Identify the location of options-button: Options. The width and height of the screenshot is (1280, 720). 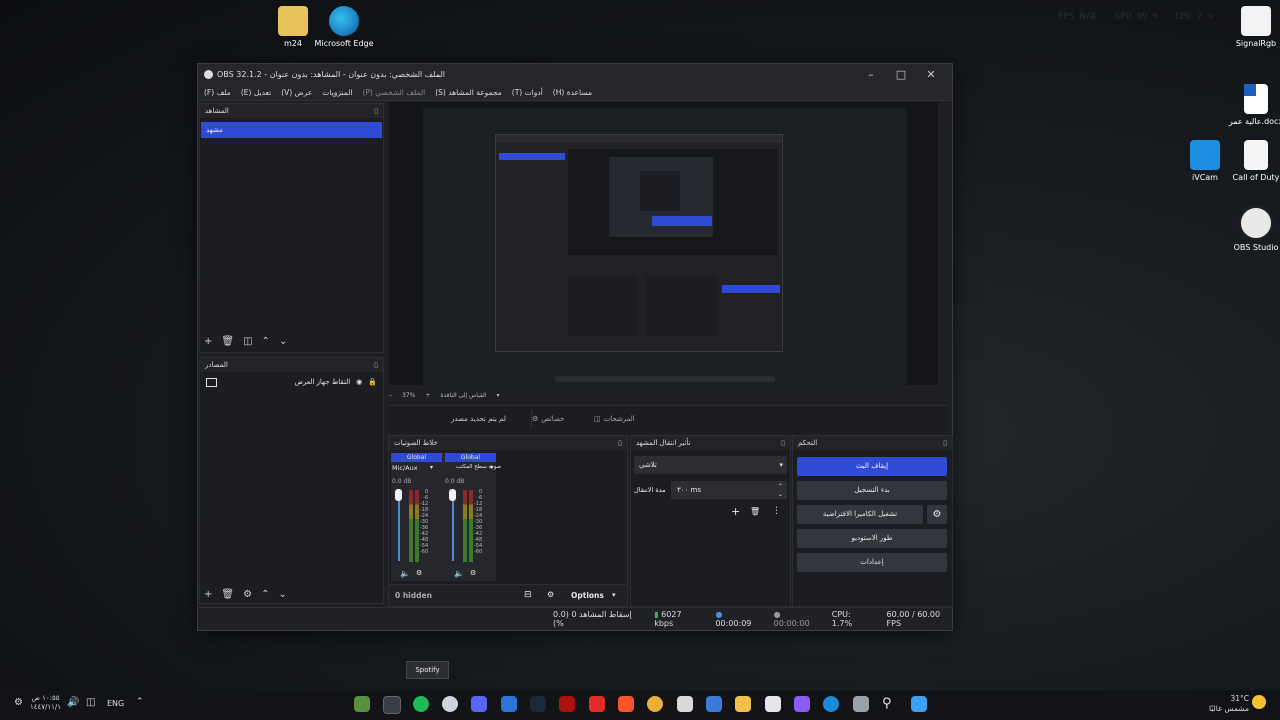
(587, 595).